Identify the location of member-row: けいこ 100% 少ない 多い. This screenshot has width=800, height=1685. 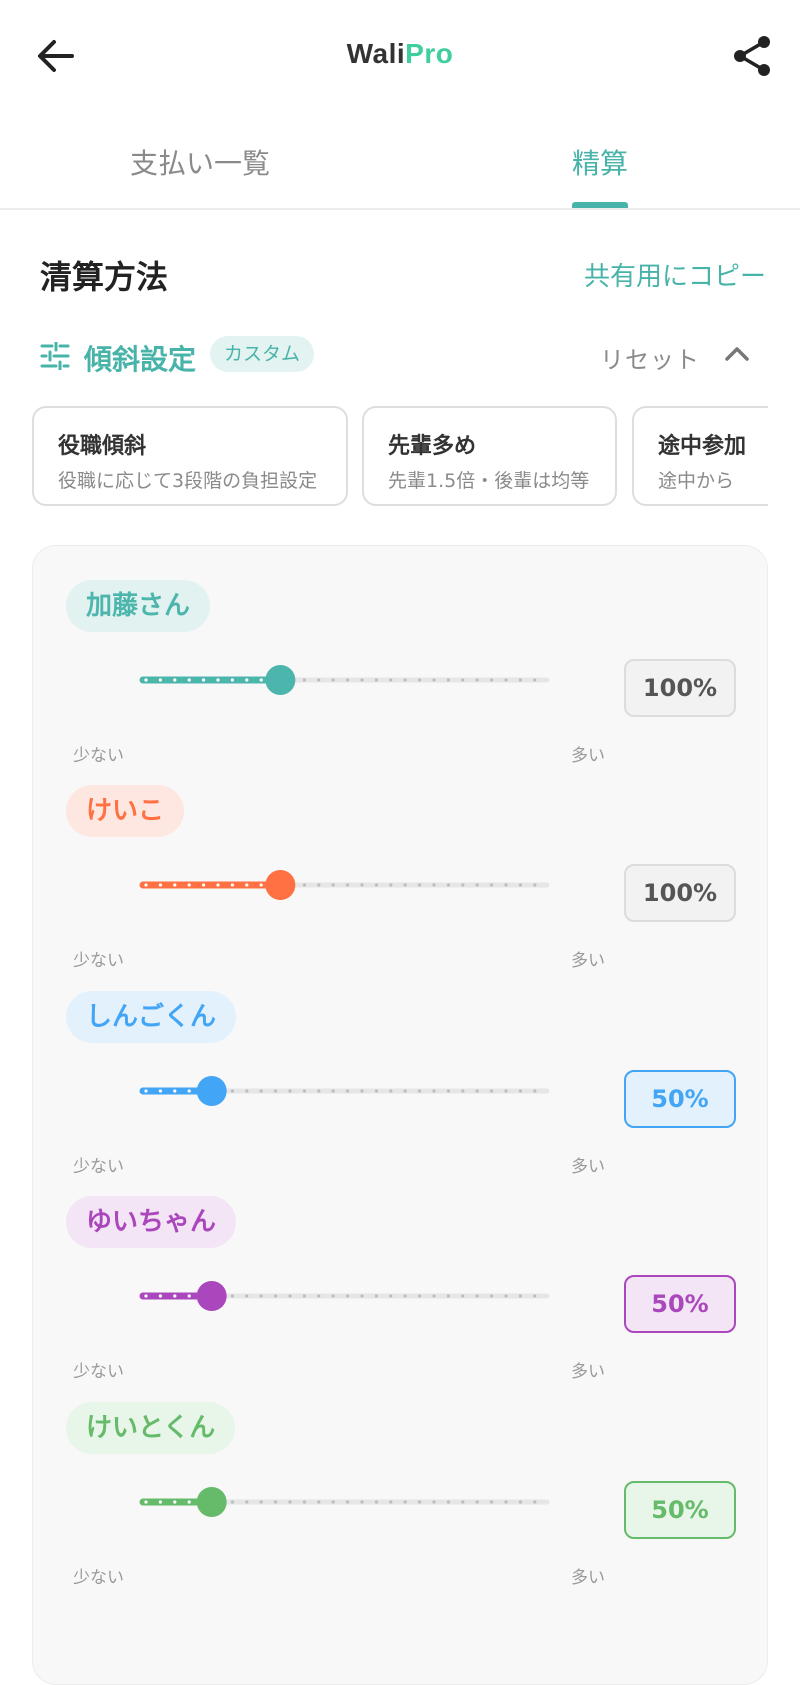
(401, 861).